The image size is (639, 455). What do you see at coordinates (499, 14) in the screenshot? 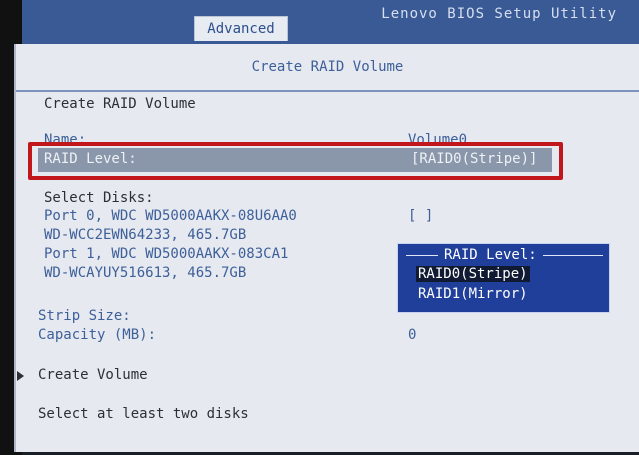
I see `utility-title: Lenovo BIOS Setup Utility` at bounding box center [499, 14].